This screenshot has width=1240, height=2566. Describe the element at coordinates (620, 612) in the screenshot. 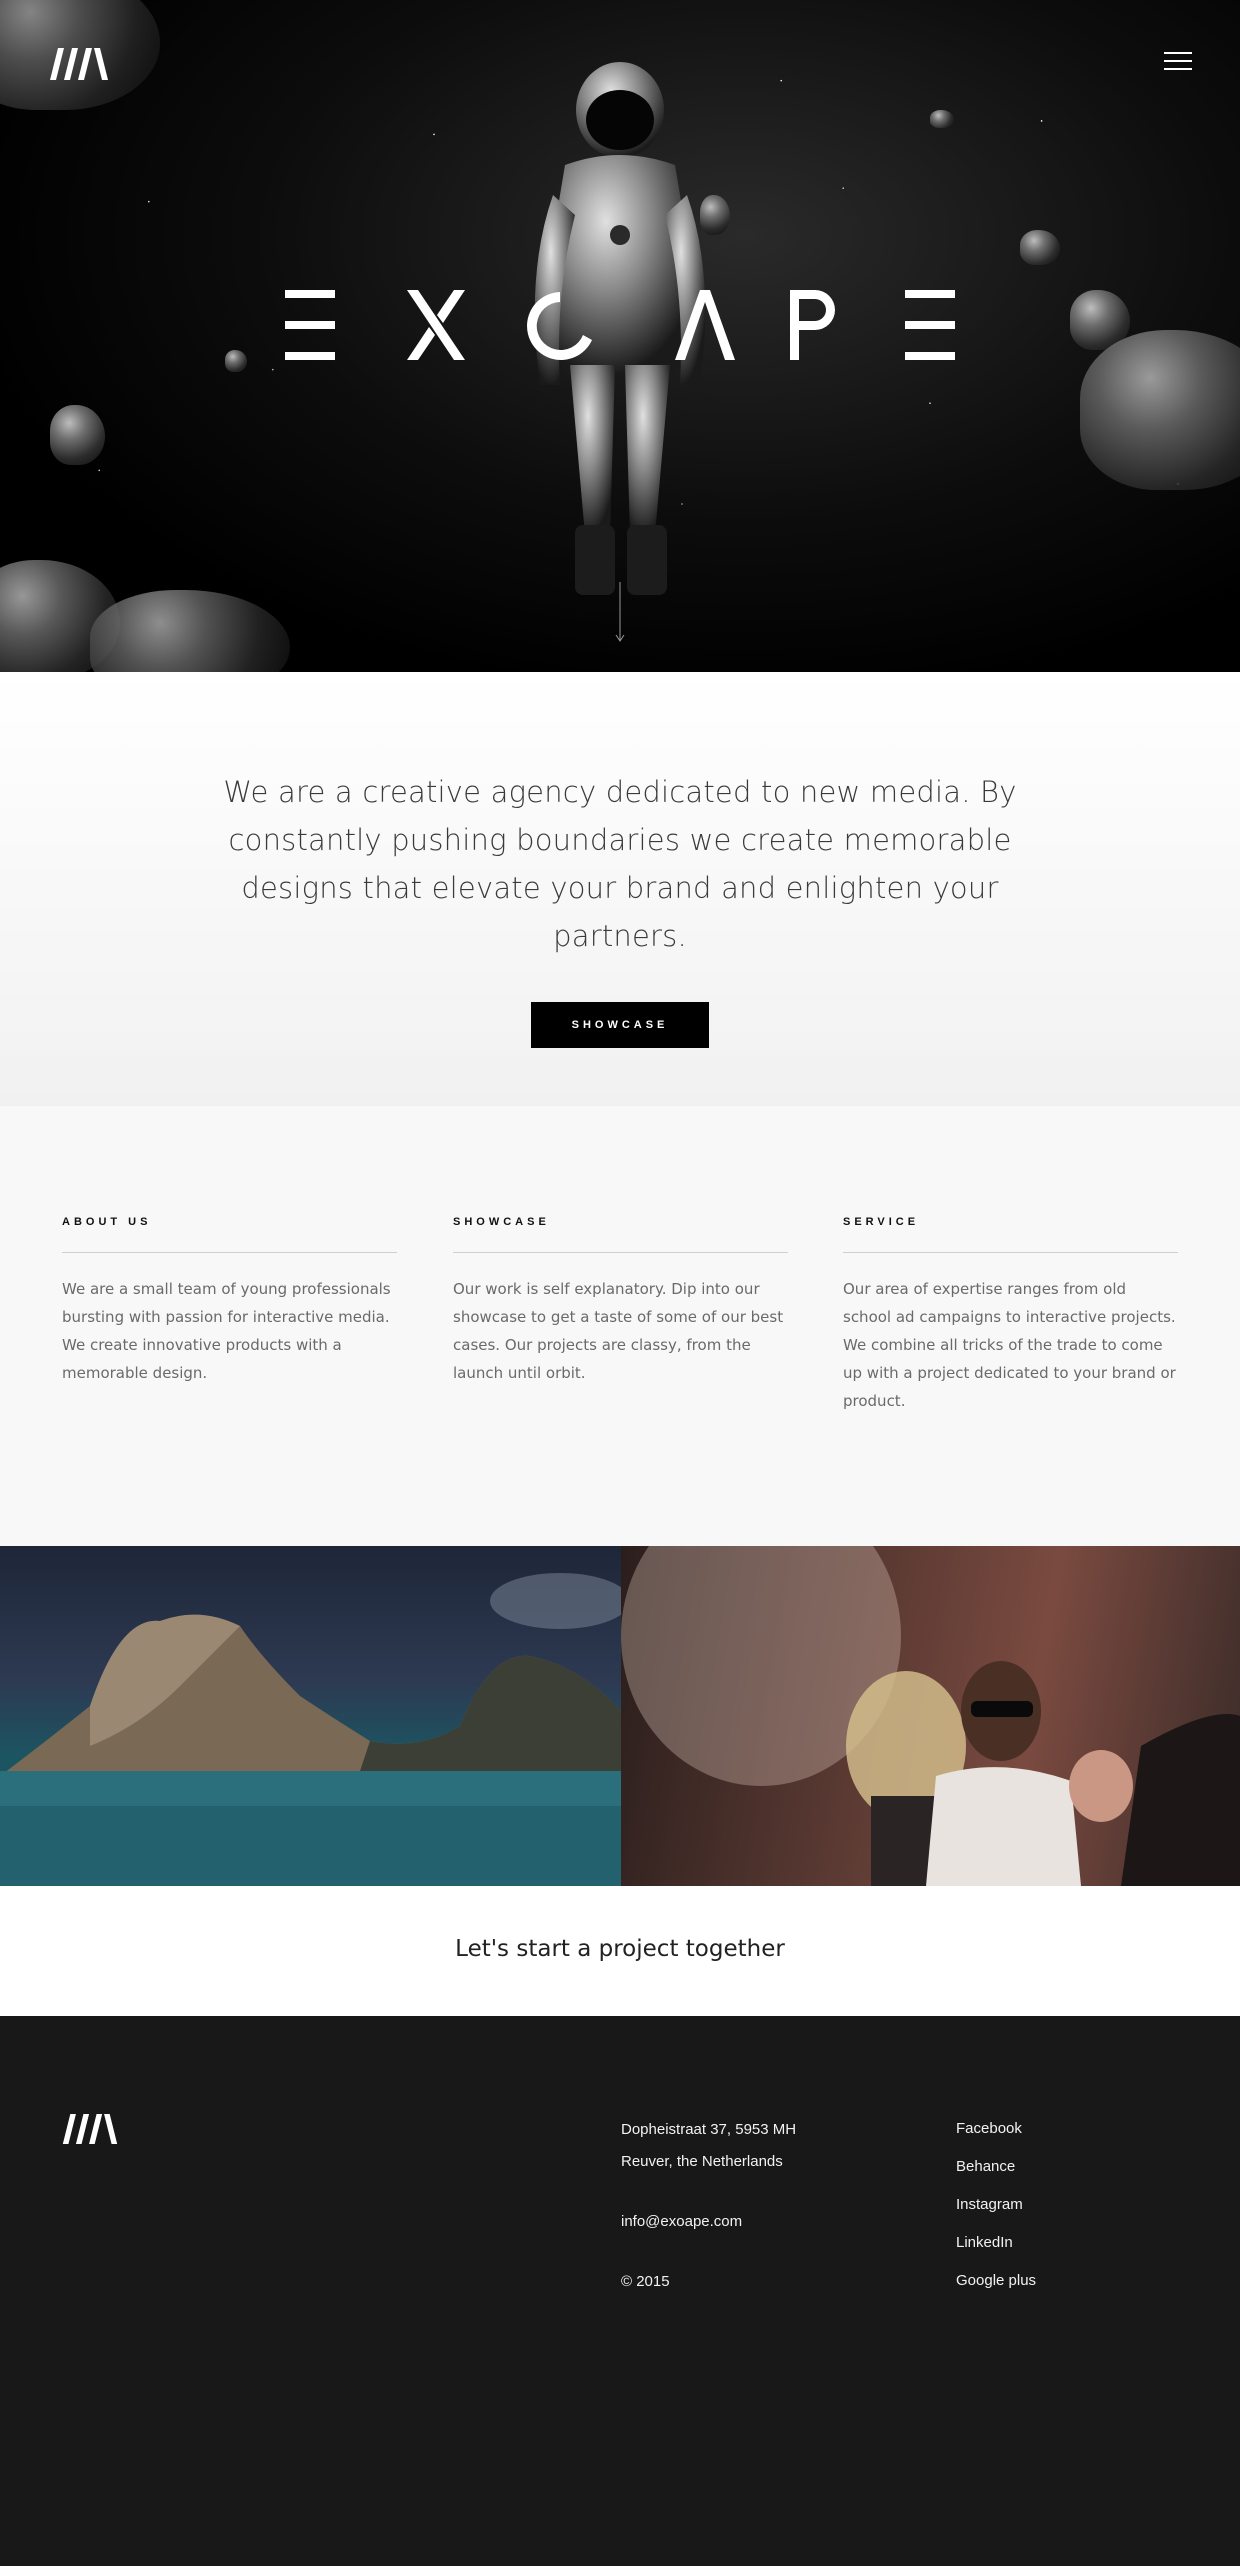

I see `scroll-down-arrow-icon` at that location.